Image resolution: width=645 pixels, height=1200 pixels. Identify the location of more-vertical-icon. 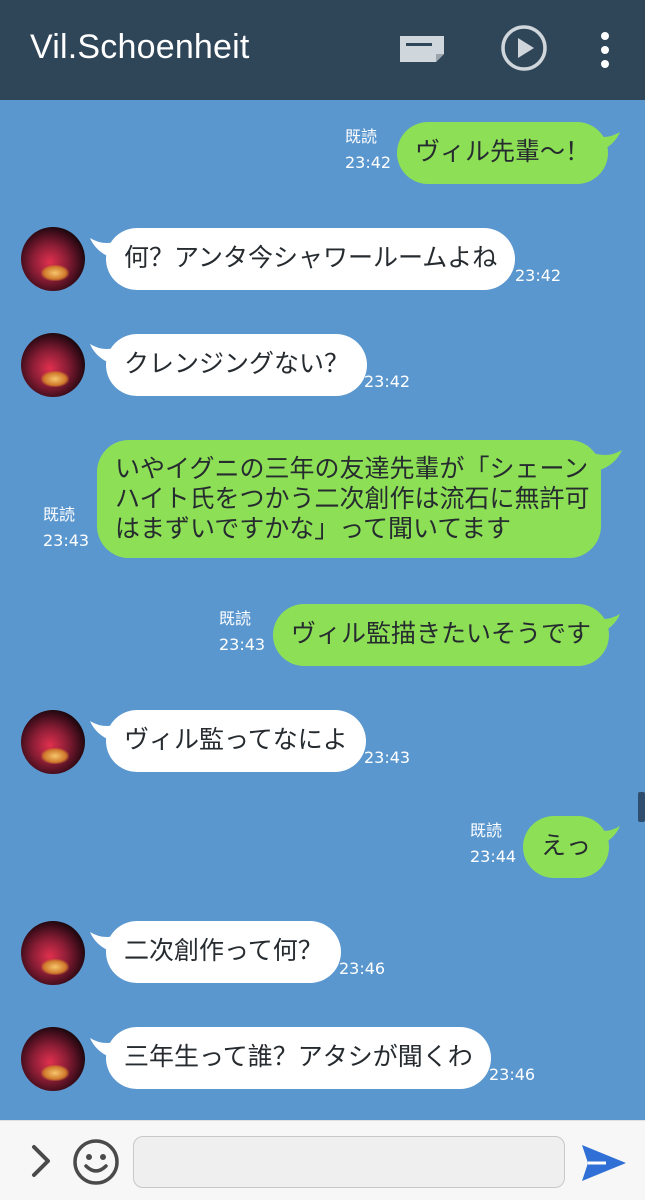
(605, 52).